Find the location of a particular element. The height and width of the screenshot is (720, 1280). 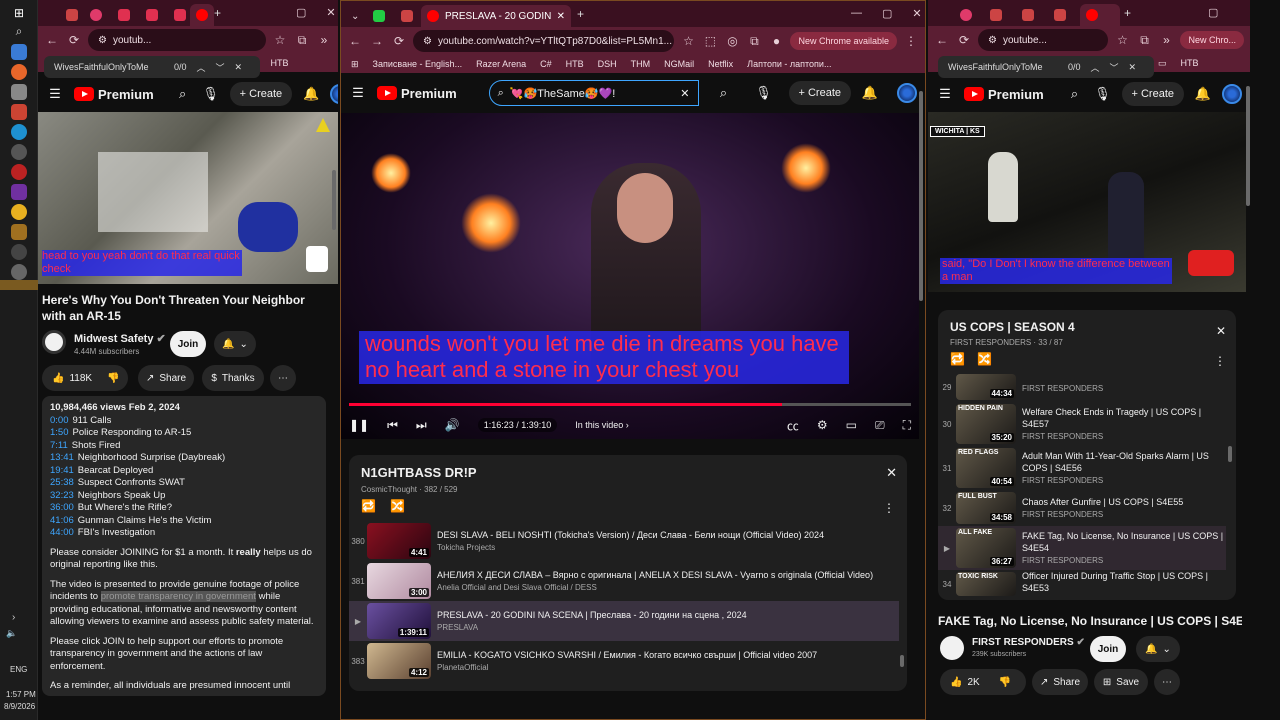

pause-icon: ❚❚ is located at coordinates (359, 425).